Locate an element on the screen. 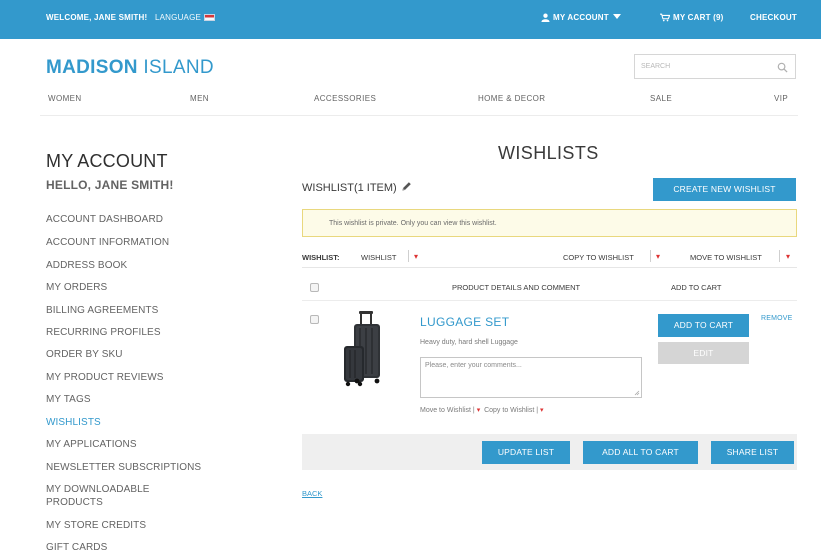 Image resolution: width=821 pixels, height=554 pixels. back-link: BACK is located at coordinates (312, 493).